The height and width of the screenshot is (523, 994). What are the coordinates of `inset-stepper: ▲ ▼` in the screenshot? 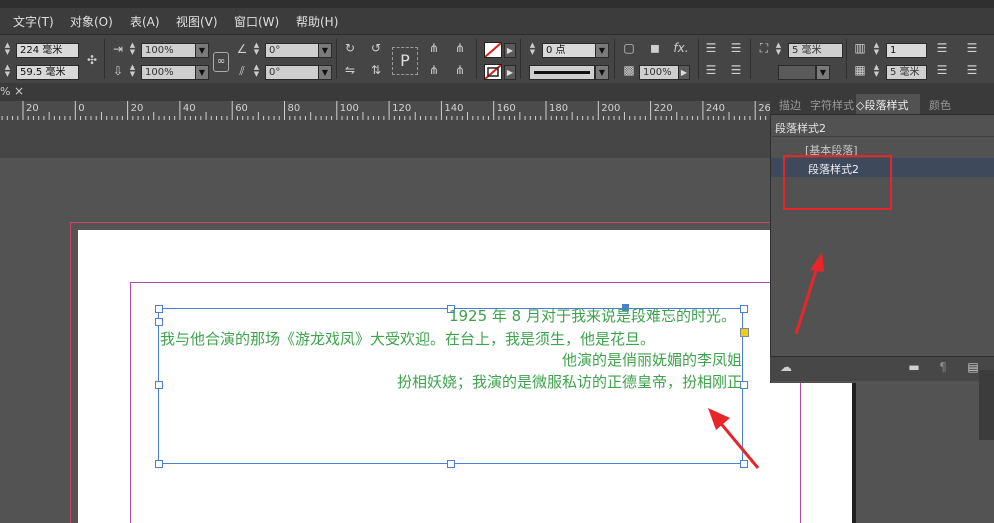 It's located at (876, 71).